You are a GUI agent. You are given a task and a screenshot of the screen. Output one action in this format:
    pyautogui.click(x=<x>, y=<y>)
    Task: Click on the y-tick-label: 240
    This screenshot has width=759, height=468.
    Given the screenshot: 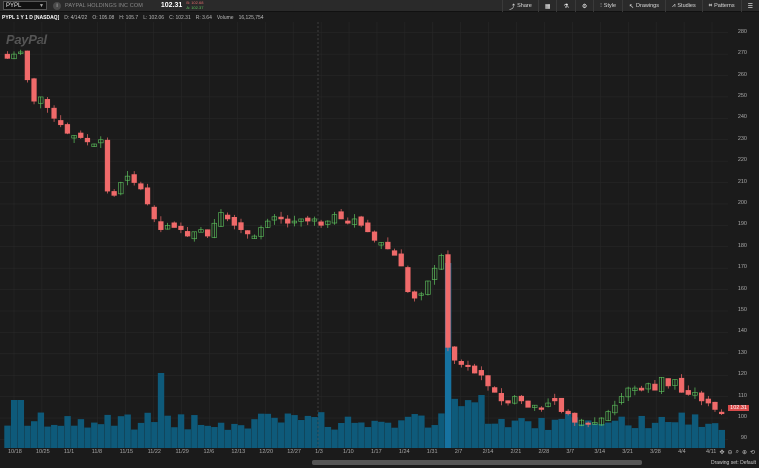 What is the action you would take?
    pyautogui.click(x=742, y=117)
    